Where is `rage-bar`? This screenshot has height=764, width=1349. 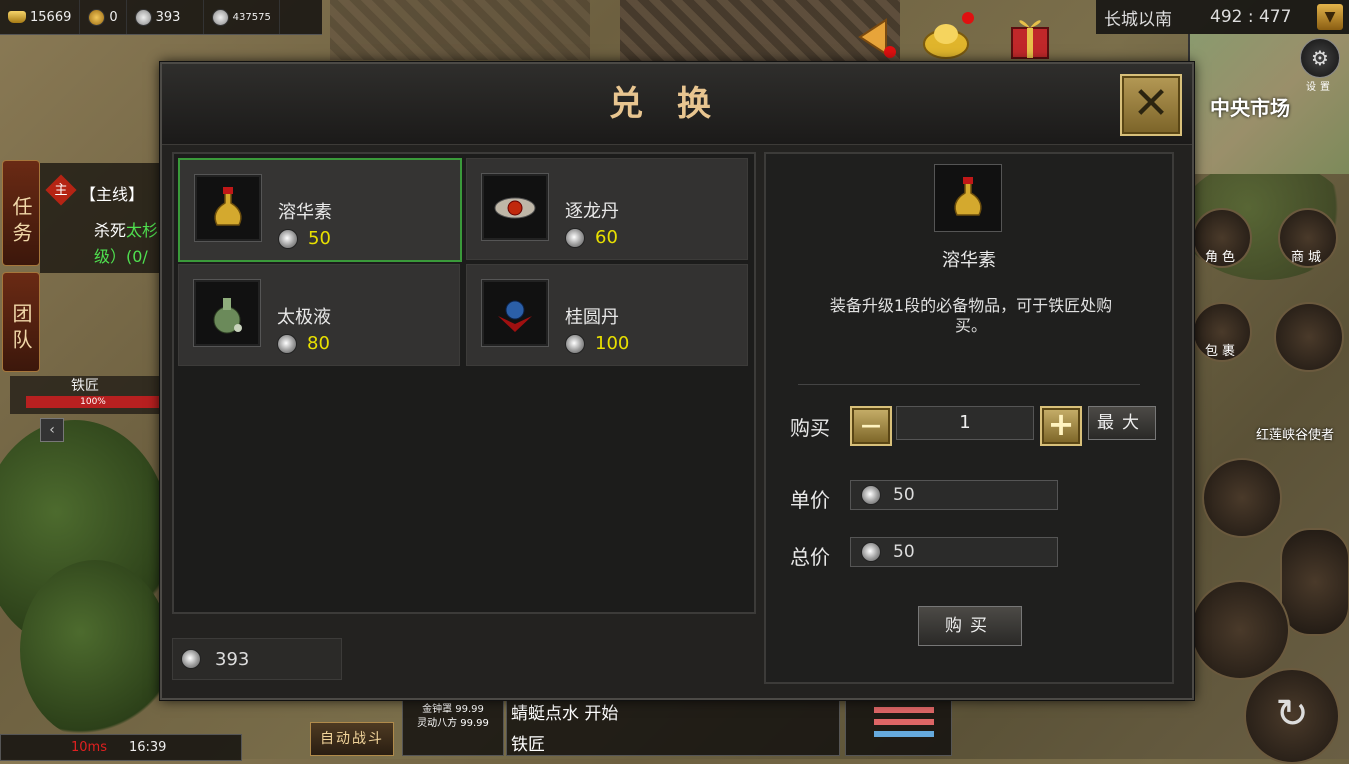 rage-bar is located at coordinates (904, 722).